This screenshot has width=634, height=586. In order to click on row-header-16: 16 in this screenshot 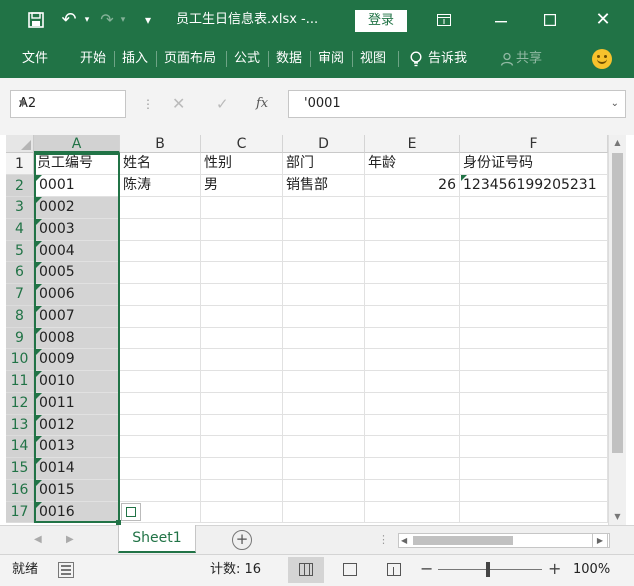, I will do `click(20, 490)`.